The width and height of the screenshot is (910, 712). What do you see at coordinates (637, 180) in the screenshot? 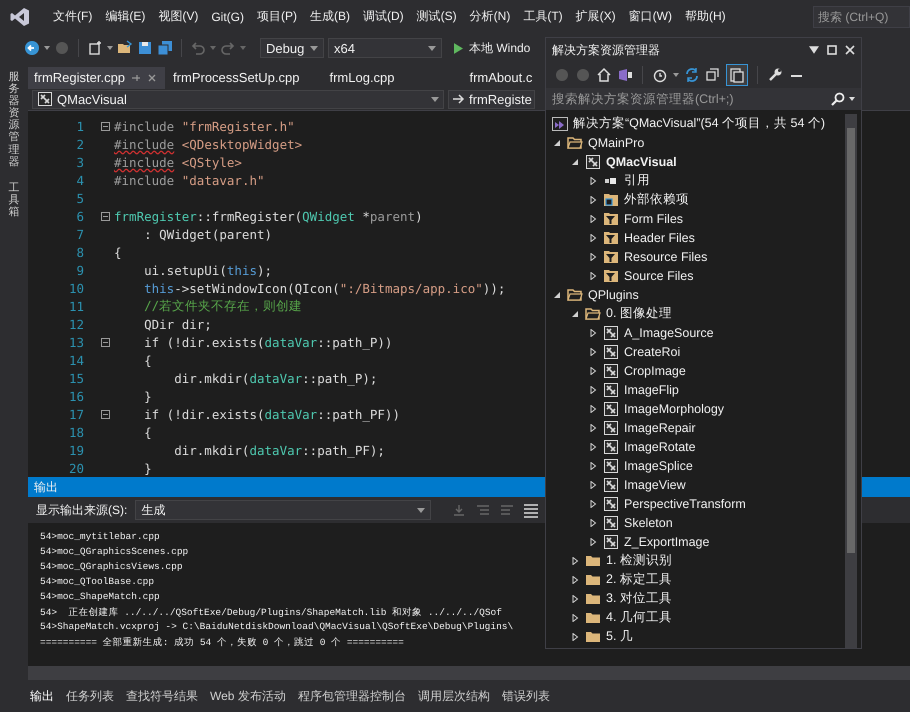
I see `tree-item: 引用` at bounding box center [637, 180].